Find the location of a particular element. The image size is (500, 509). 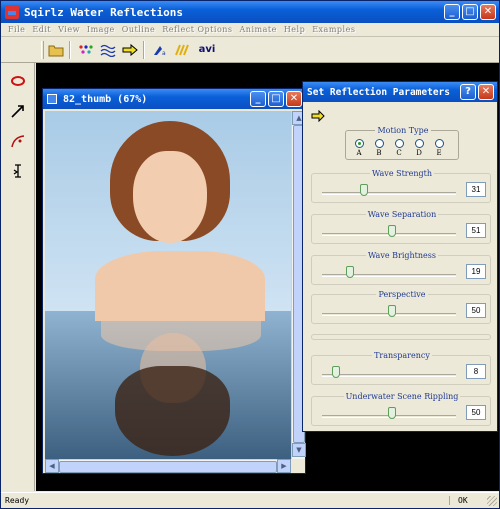

toolbar: a avi is located at coordinates (250, 50).